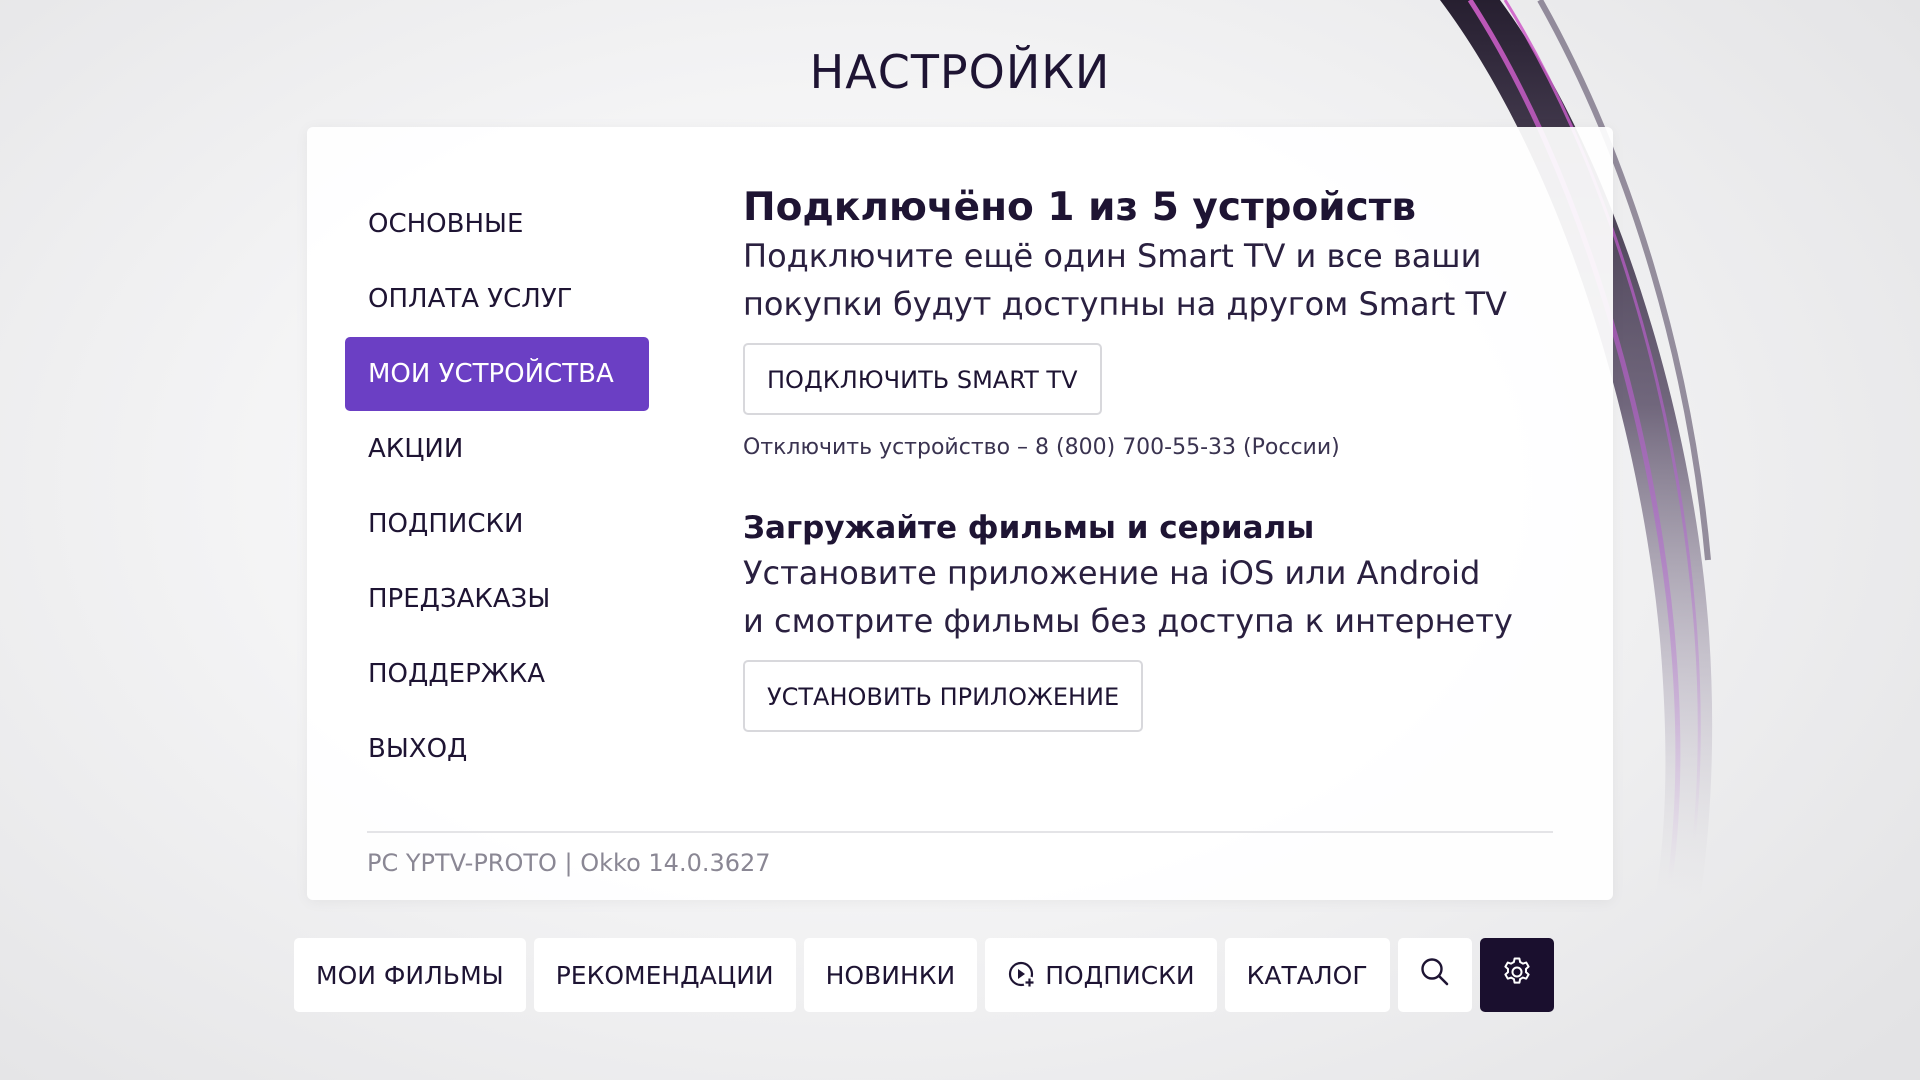 The height and width of the screenshot is (1080, 1920). I want to click on settings-button, so click(1516, 975).